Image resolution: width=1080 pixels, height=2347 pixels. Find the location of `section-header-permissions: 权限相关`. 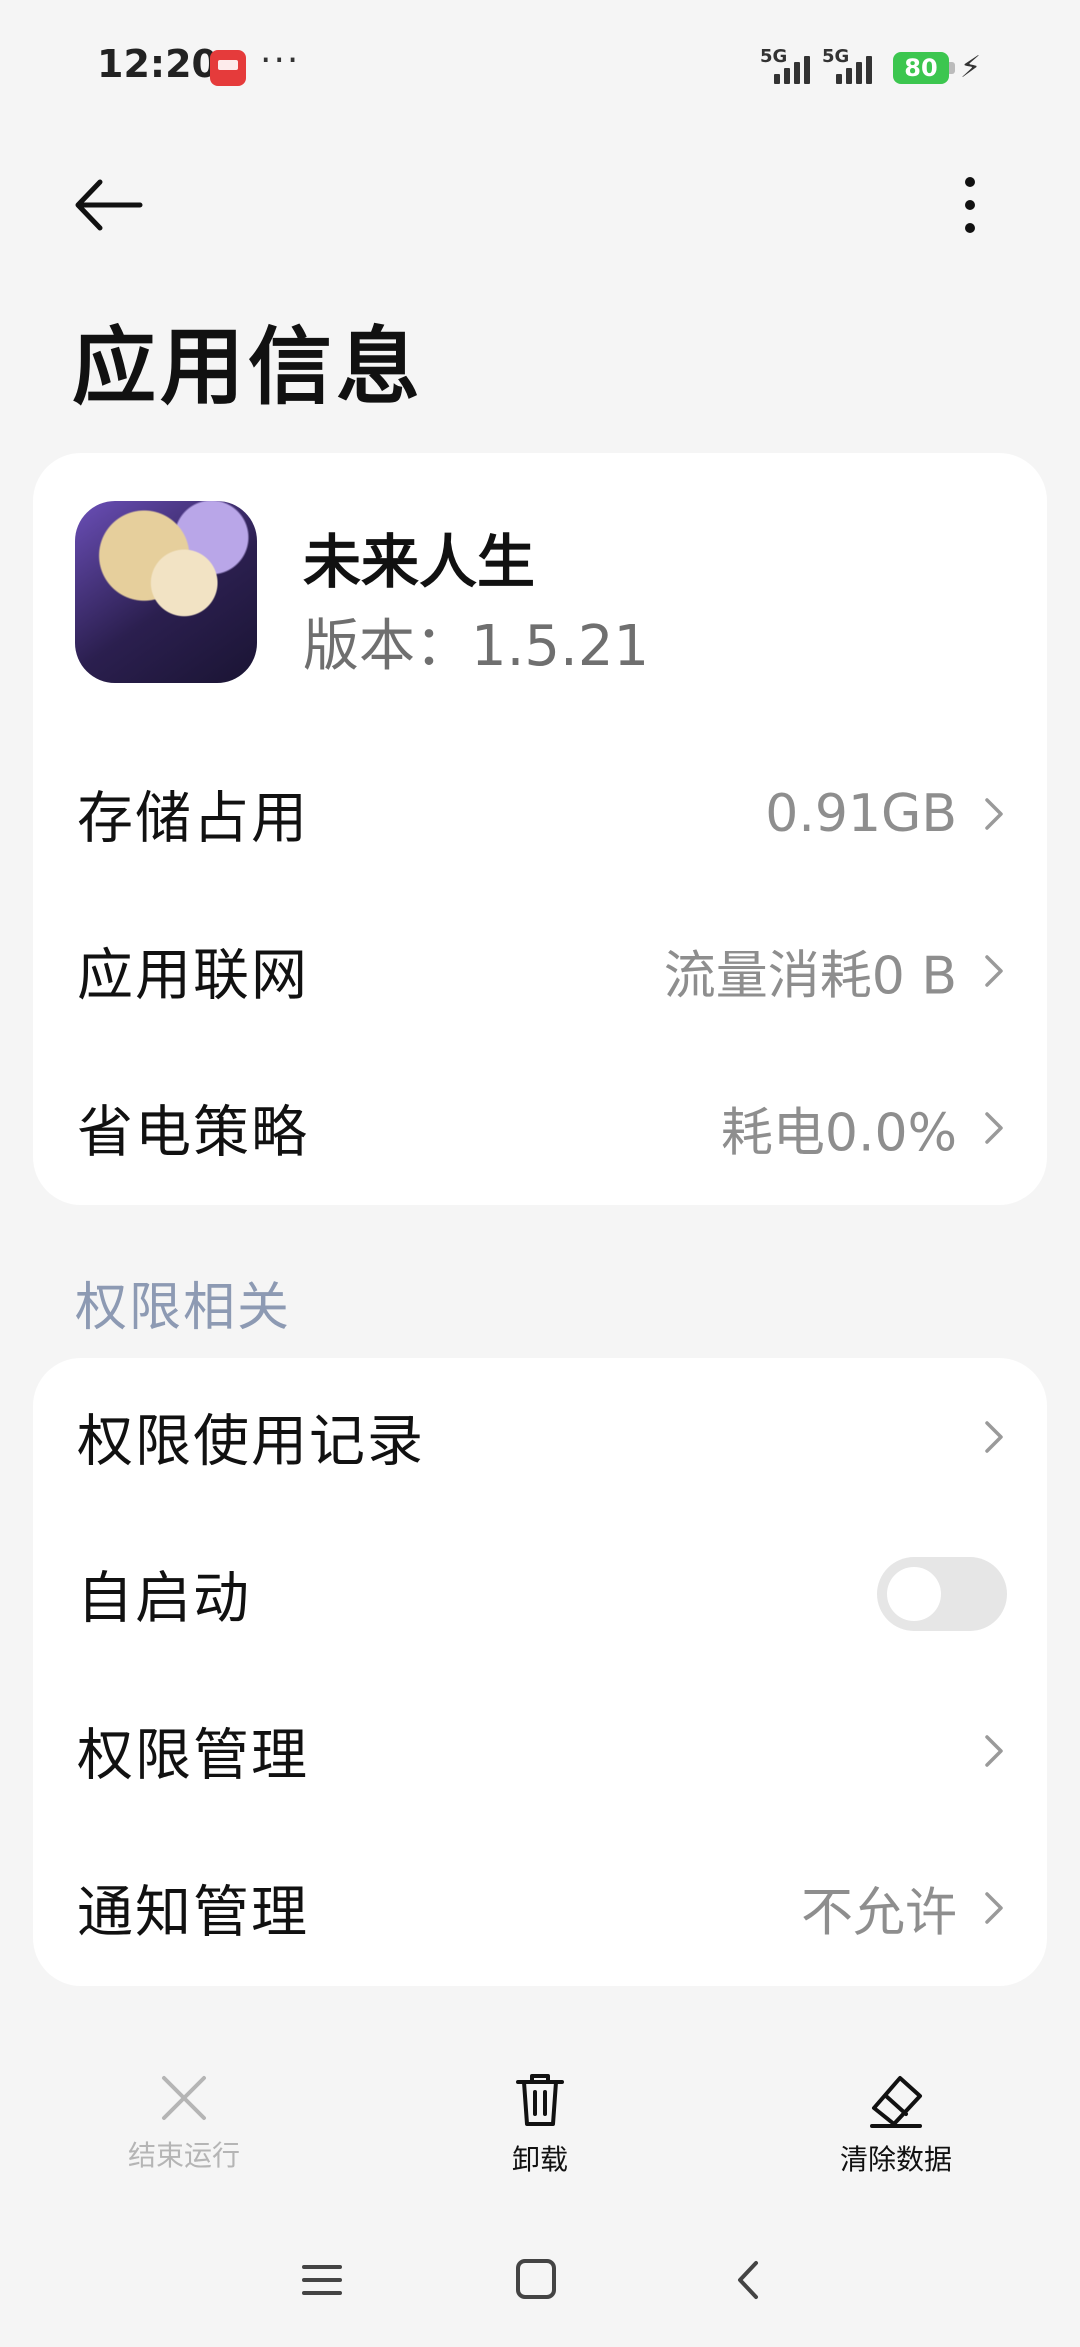

section-header-permissions: 权限相关 is located at coordinates (183, 1308).